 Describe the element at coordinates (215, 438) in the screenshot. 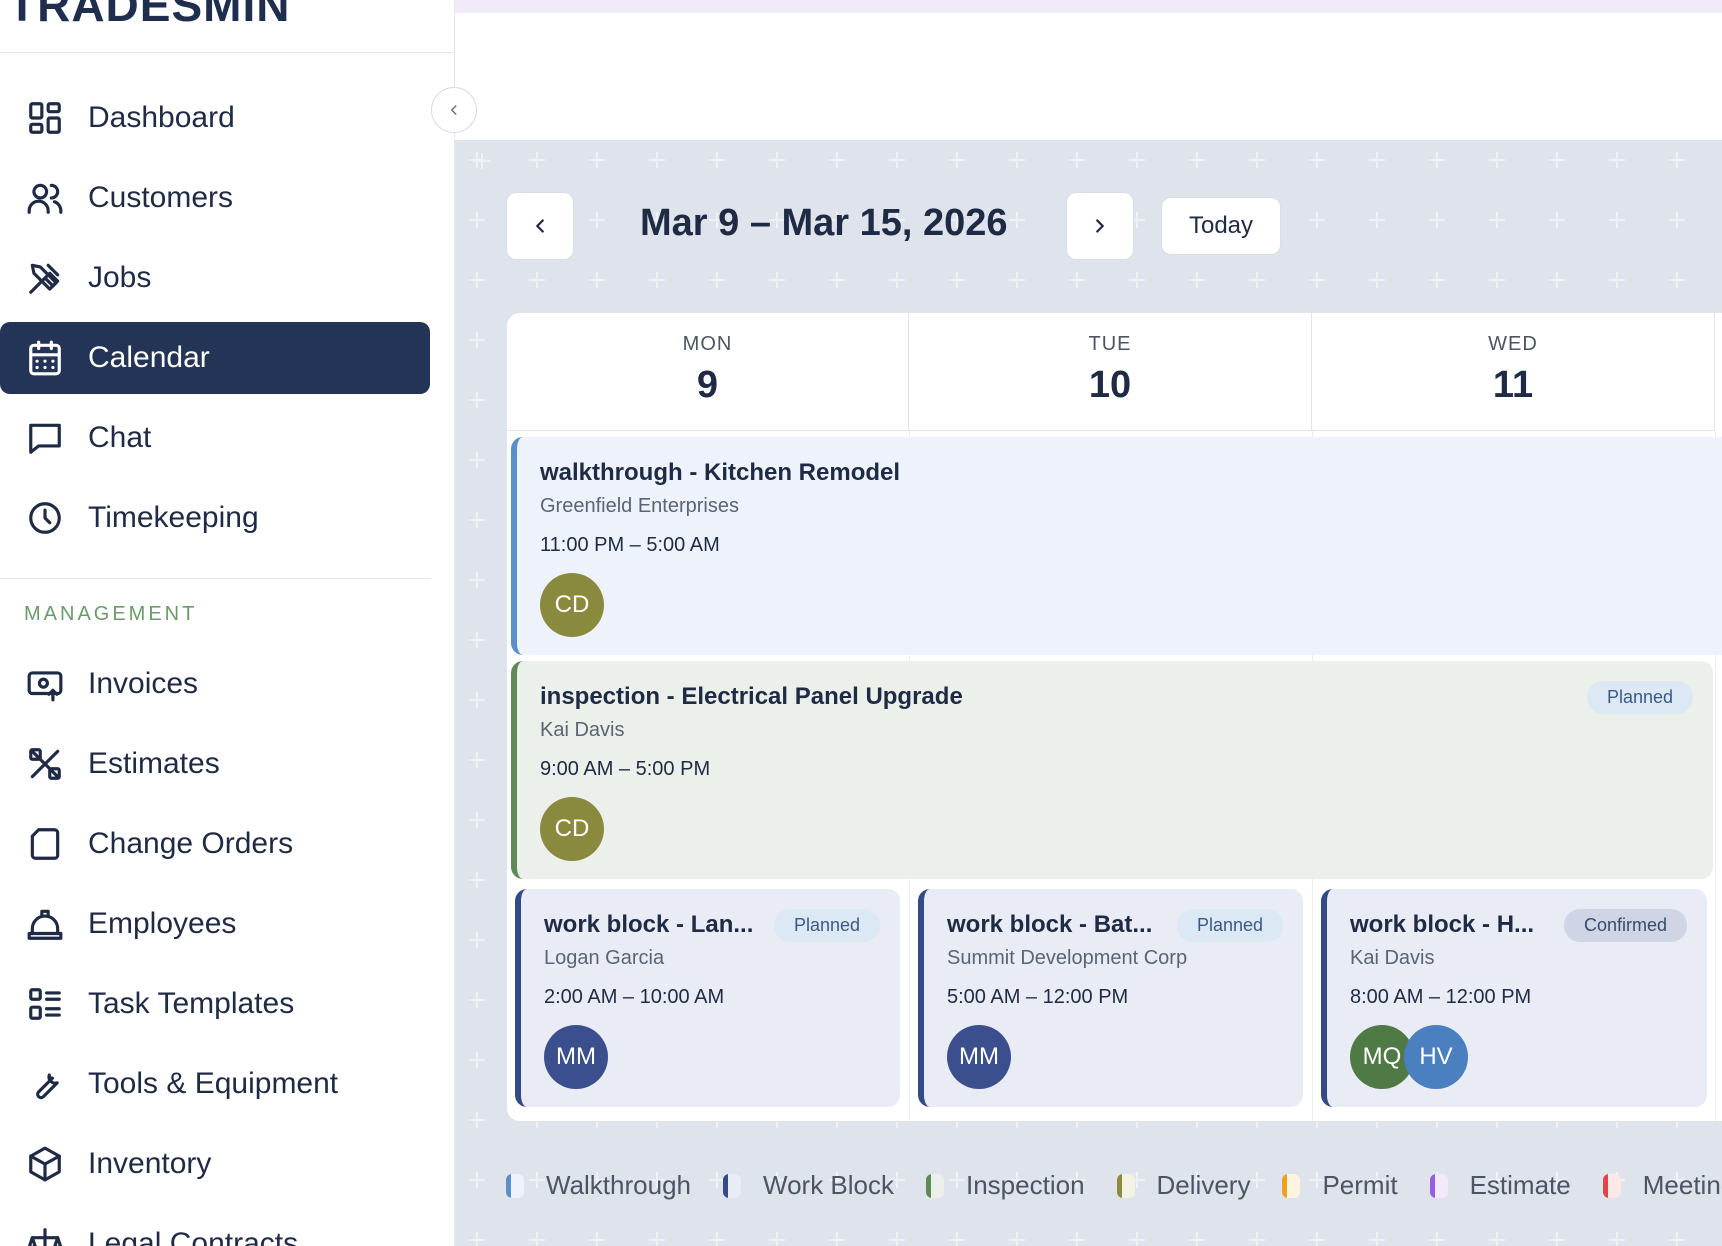

I see `sidebar-item-chat: Chat` at that location.